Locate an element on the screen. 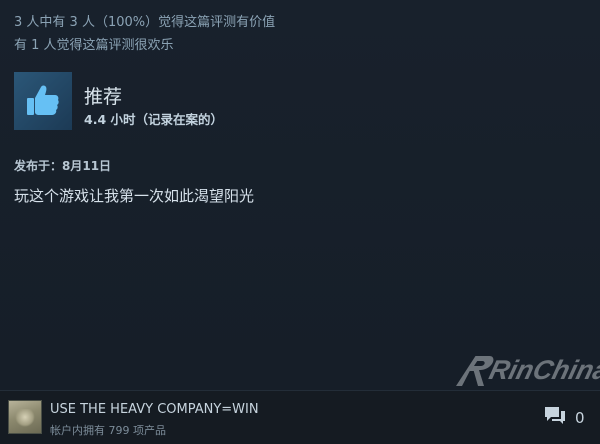 The image size is (600, 444). comment-icon is located at coordinates (555, 418).